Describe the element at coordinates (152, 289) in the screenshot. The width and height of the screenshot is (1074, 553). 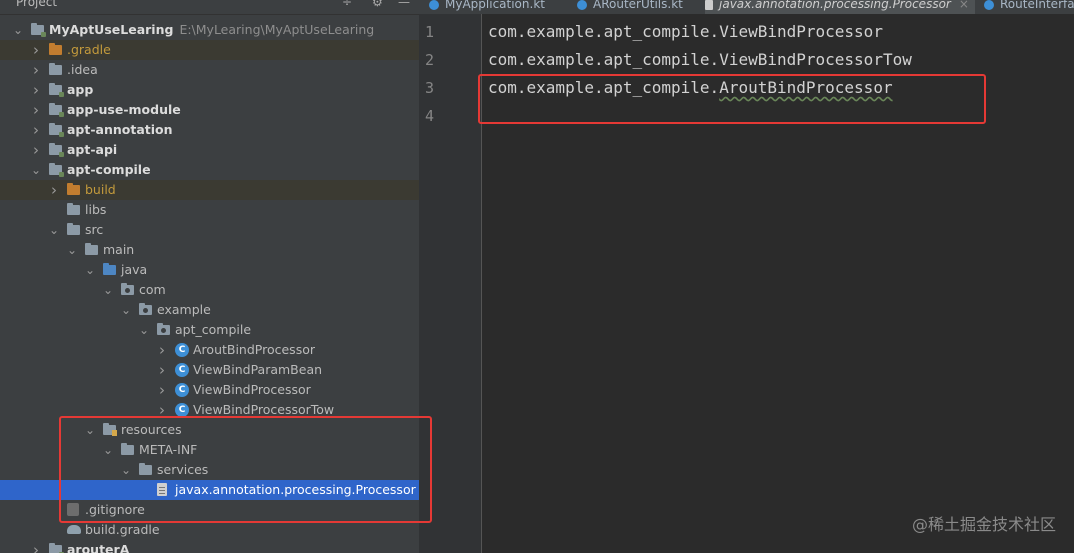
I see `tree-item-label: com` at that location.